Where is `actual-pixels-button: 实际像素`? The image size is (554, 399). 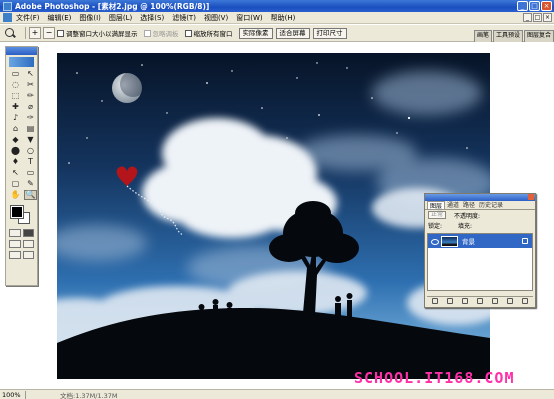
actual-pixels-button: 实际像素 is located at coordinates (255, 33).